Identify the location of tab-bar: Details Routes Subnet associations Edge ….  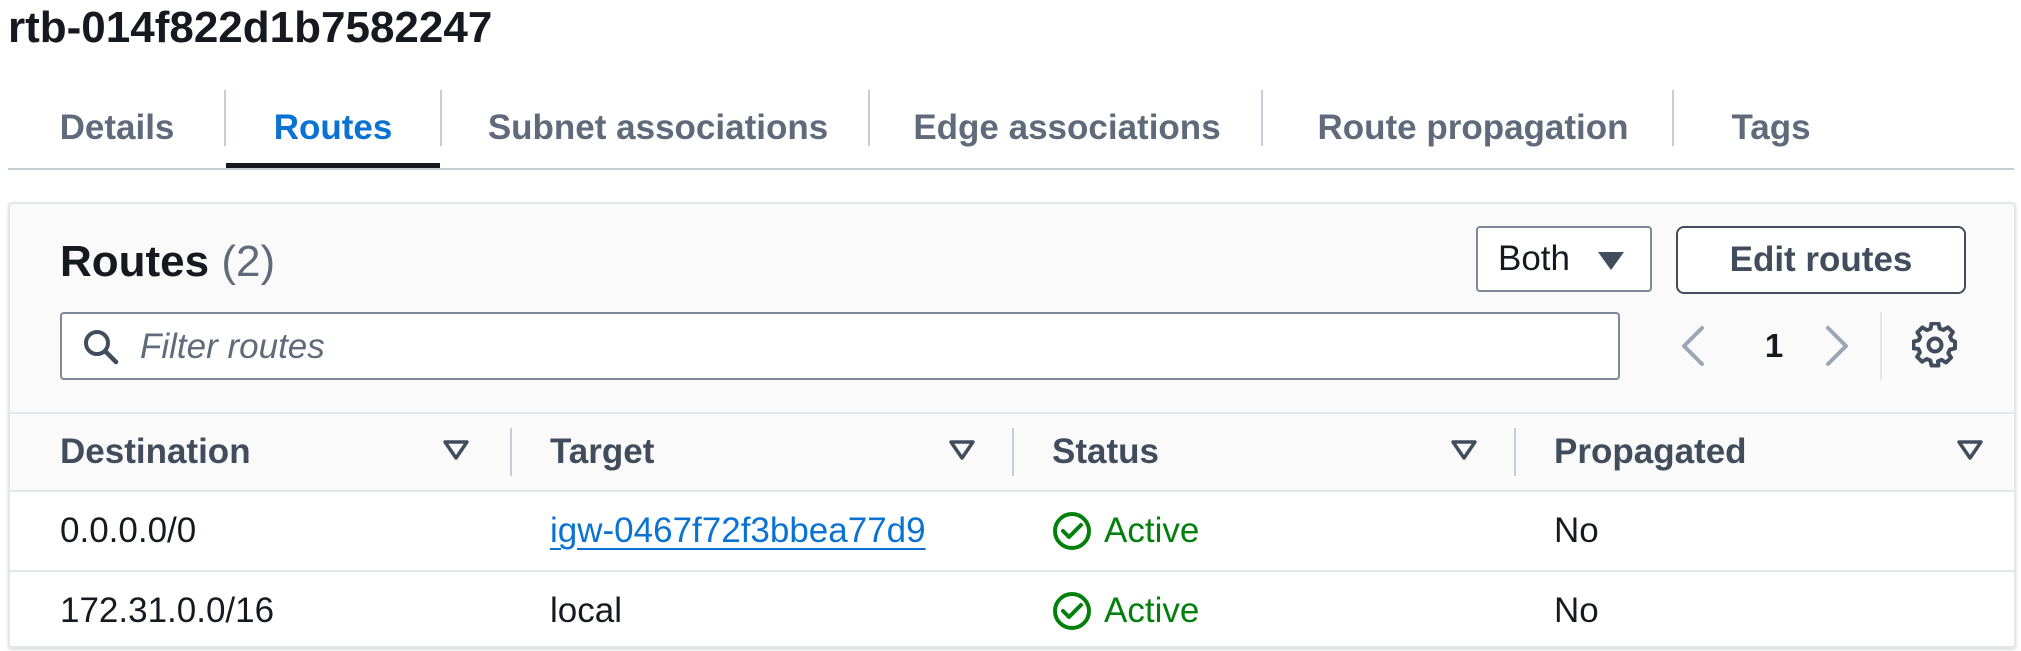
(1011, 130).